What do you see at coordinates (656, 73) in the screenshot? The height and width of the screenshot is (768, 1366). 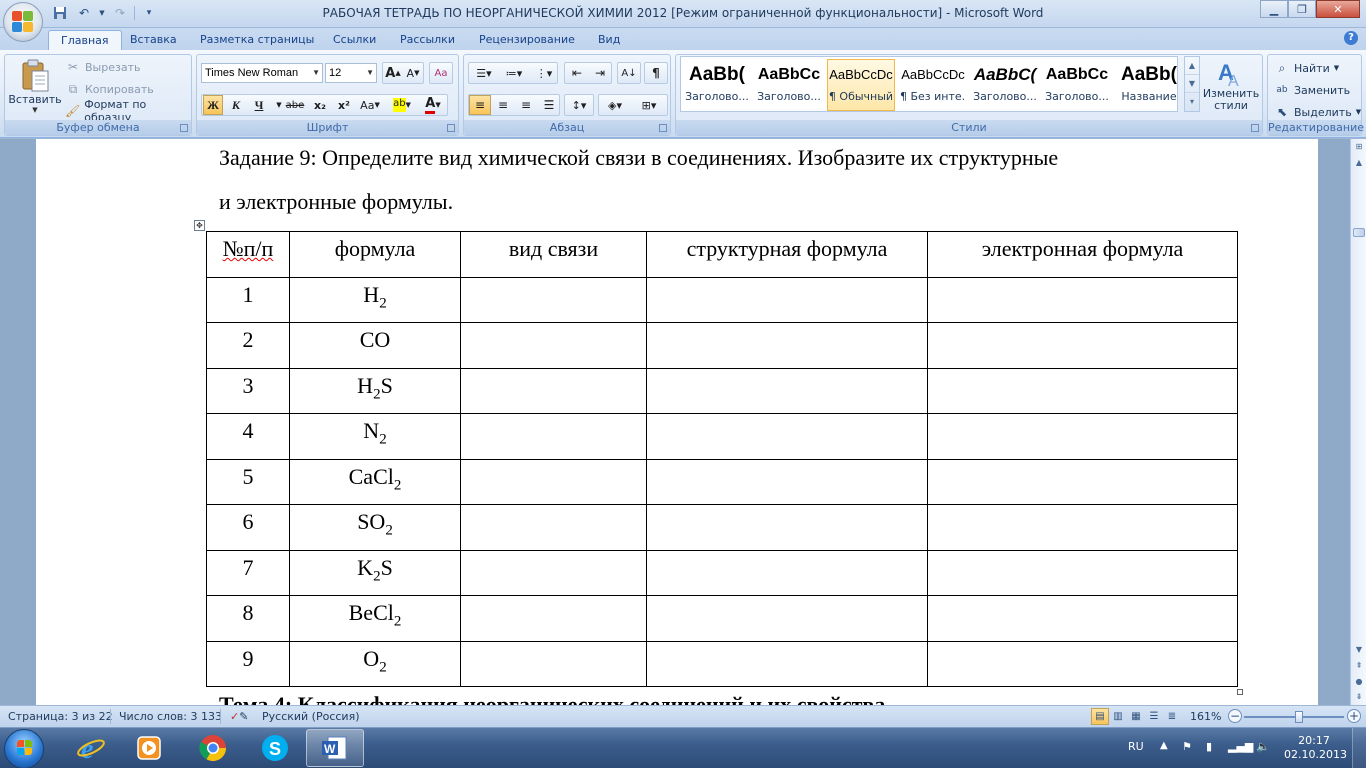 I see `show-marks-icon: ¶` at bounding box center [656, 73].